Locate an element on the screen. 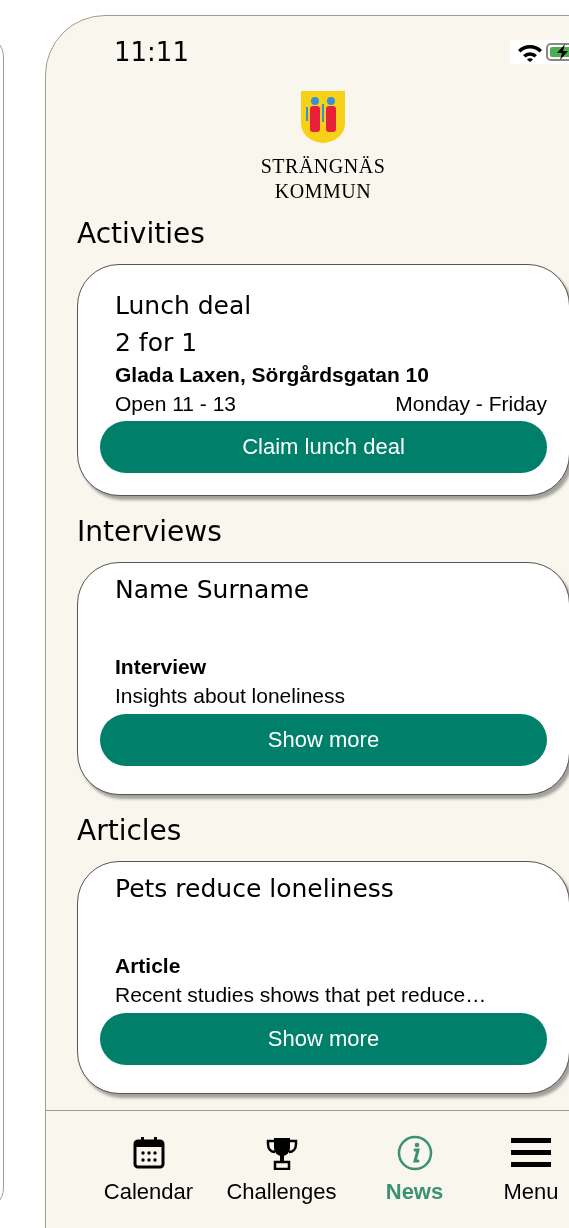  nav-tab: News is located at coordinates (414, 1169).